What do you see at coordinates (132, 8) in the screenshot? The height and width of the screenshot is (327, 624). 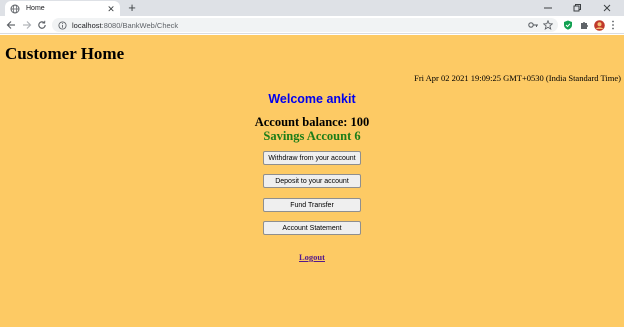 I see `new-tab-icon: +` at bounding box center [132, 8].